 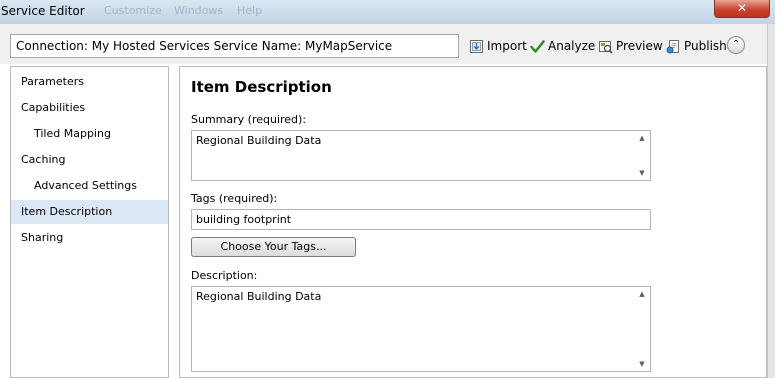 I want to click on window-edge, so click(x=771, y=201).